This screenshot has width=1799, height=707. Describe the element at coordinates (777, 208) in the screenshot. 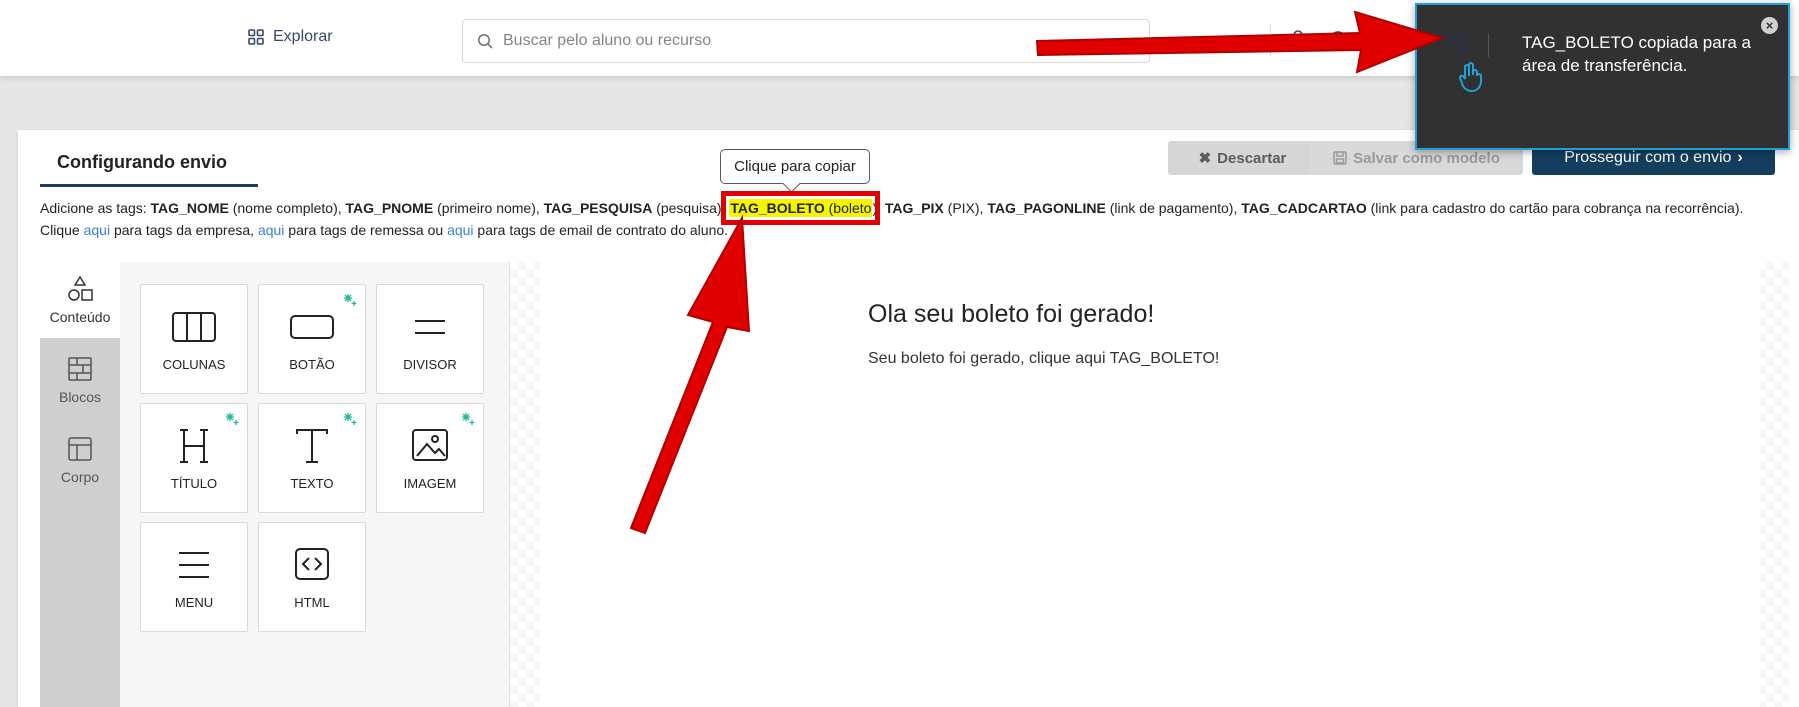

I see `tag-boleto: TAG_BOLETO` at that location.